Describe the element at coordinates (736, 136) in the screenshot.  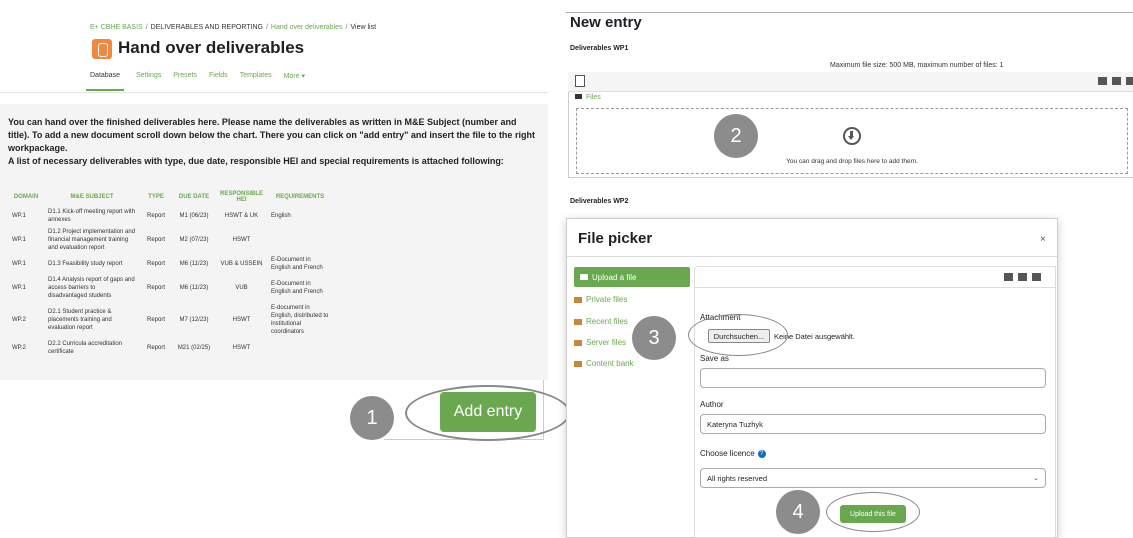
I see `step-badge-2: 2` at that location.